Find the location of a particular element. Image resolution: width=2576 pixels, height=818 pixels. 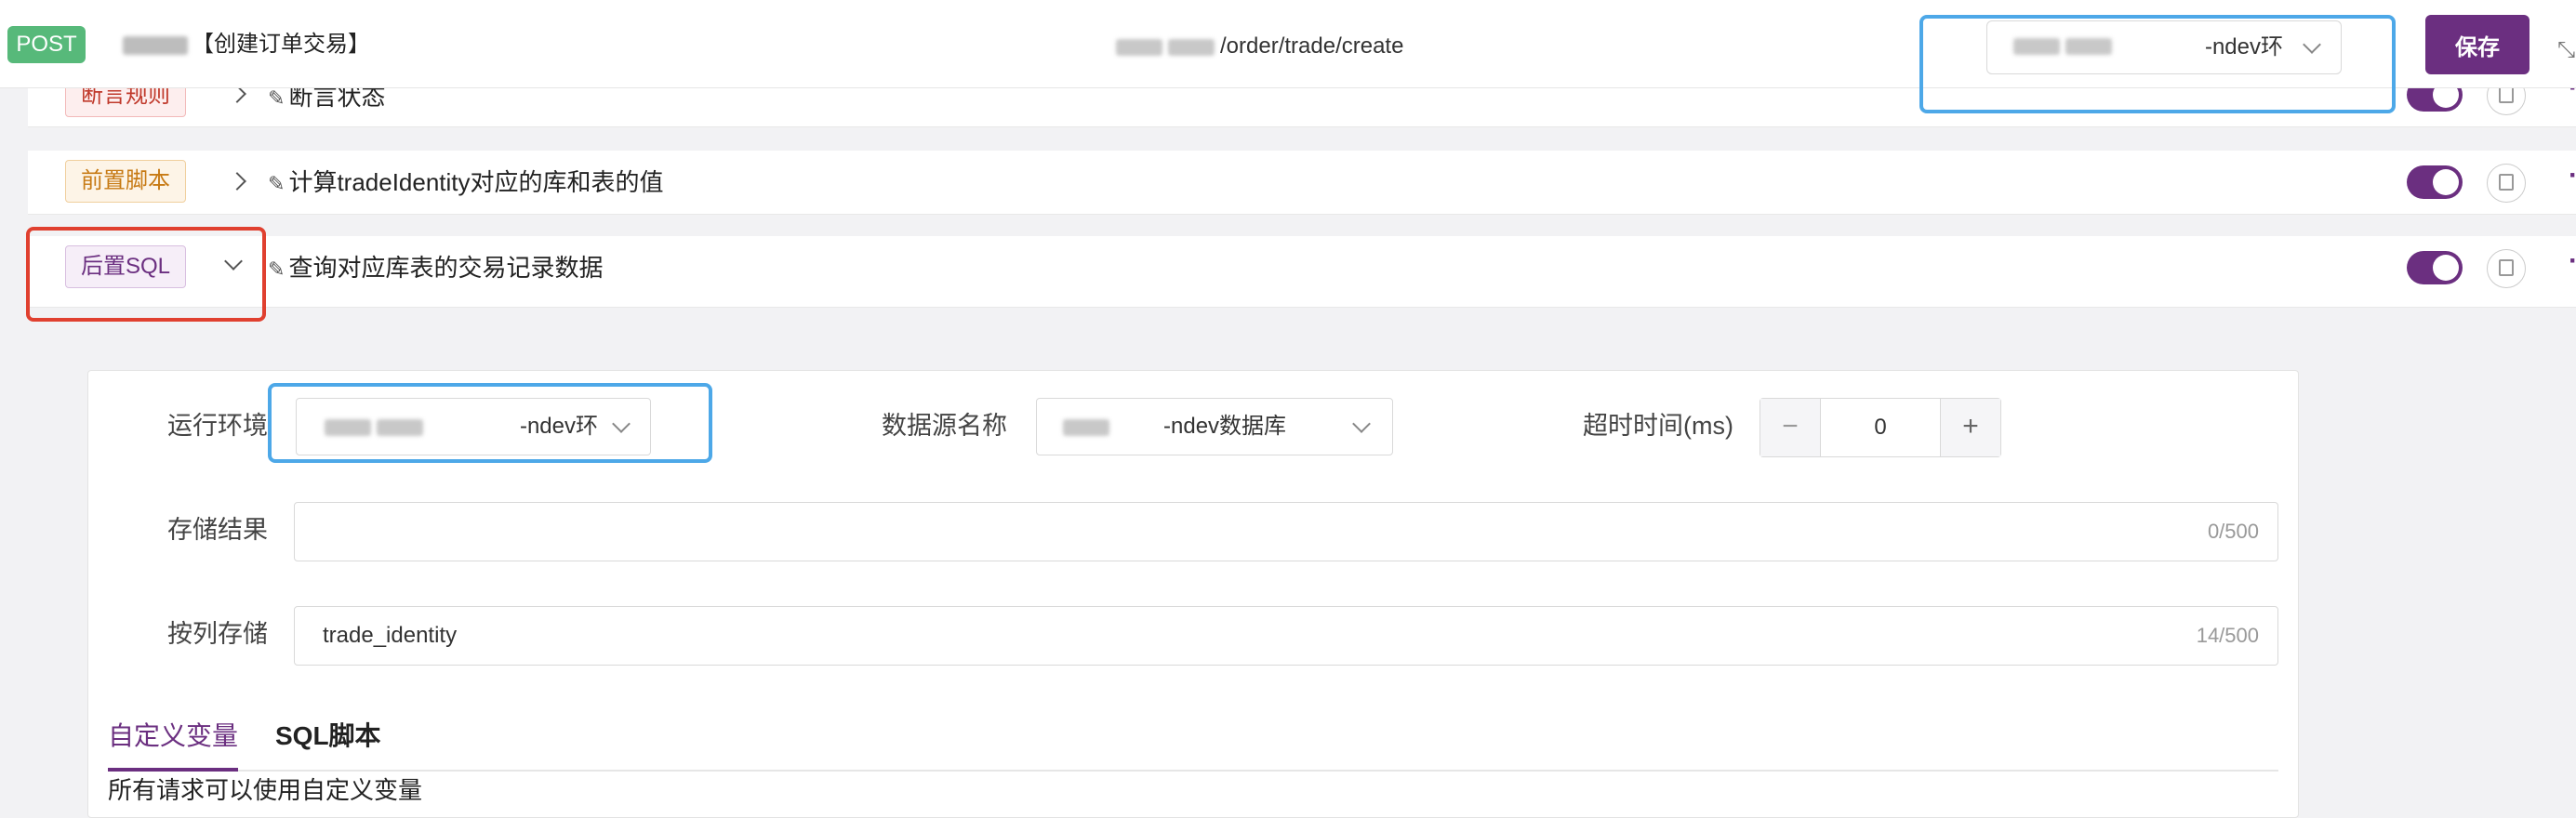

tab-divider is located at coordinates (1193, 771).